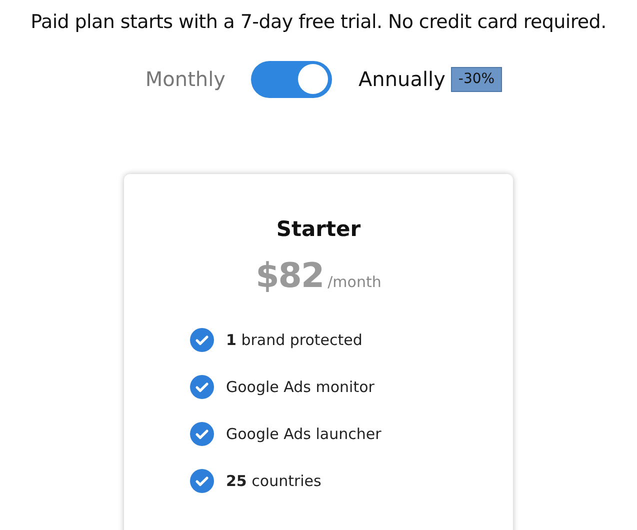 The image size is (637, 530). Describe the element at coordinates (290, 276) in the screenshot. I see `price: $82` at that location.